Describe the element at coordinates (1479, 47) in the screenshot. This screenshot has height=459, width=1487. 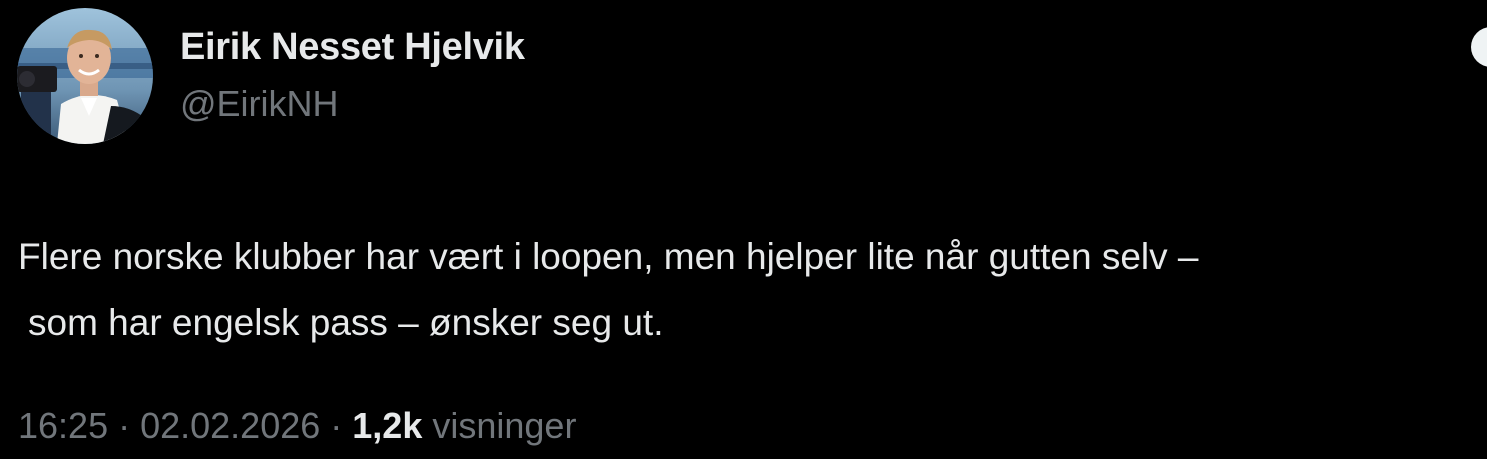
I see `more-options-button` at that location.